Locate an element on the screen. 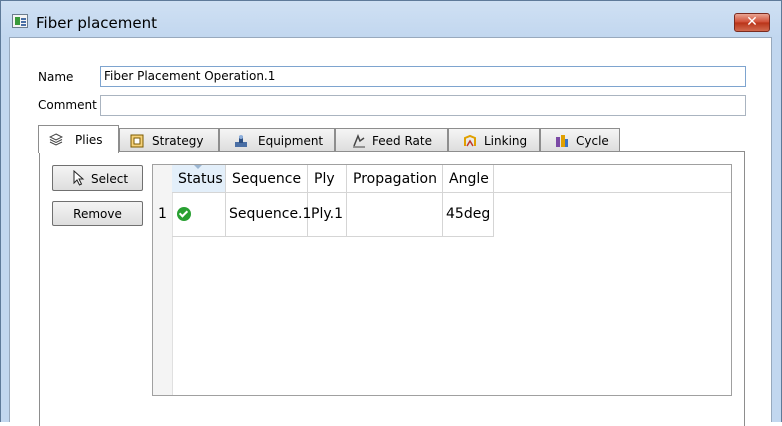  column-header-ply: Ply is located at coordinates (327, 179).